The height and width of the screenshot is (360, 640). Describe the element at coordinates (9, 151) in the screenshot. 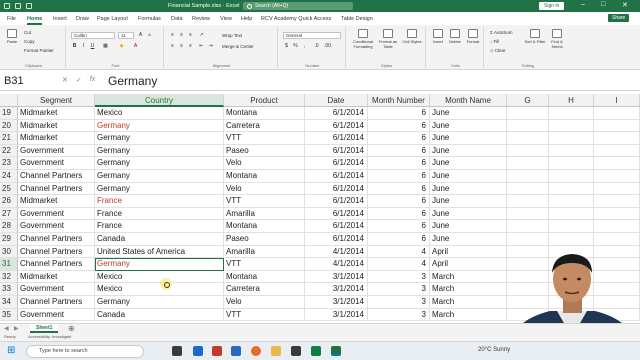

I see `row-header: 22` at that location.